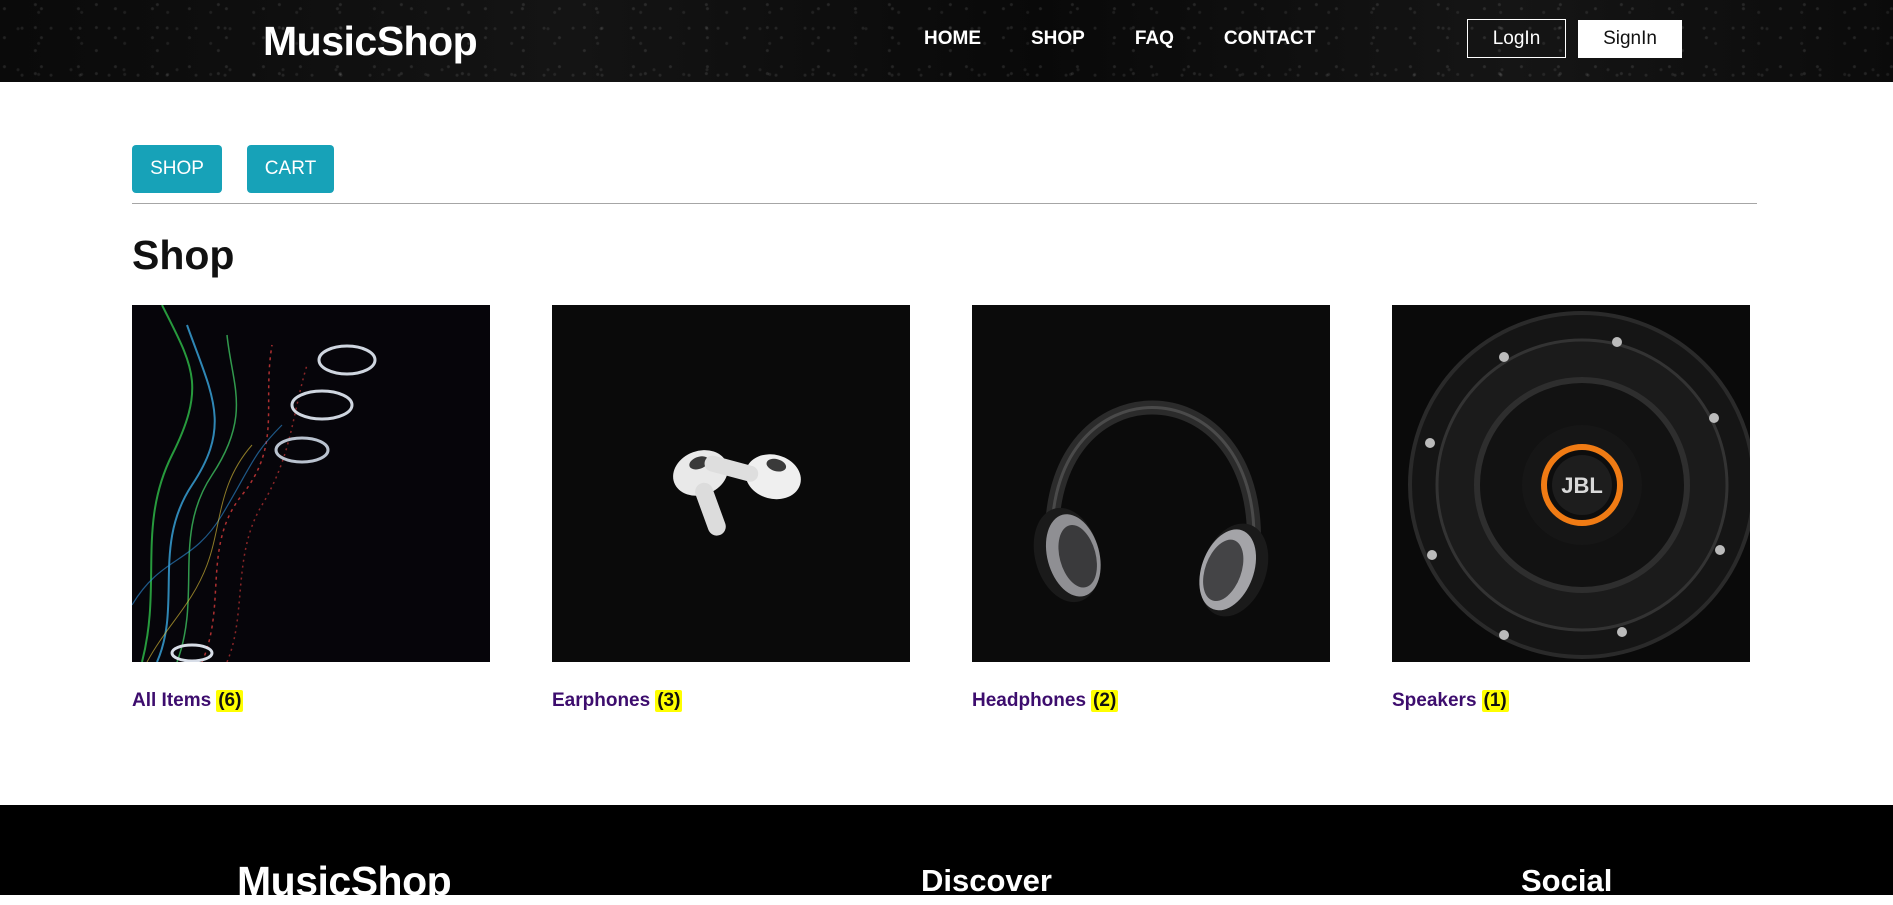 This screenshot has width=1893, height=905. Describe the element at coordinates (311, 701) in the screenshot. I see `category-link-all-items: All Items (6)` at that location.